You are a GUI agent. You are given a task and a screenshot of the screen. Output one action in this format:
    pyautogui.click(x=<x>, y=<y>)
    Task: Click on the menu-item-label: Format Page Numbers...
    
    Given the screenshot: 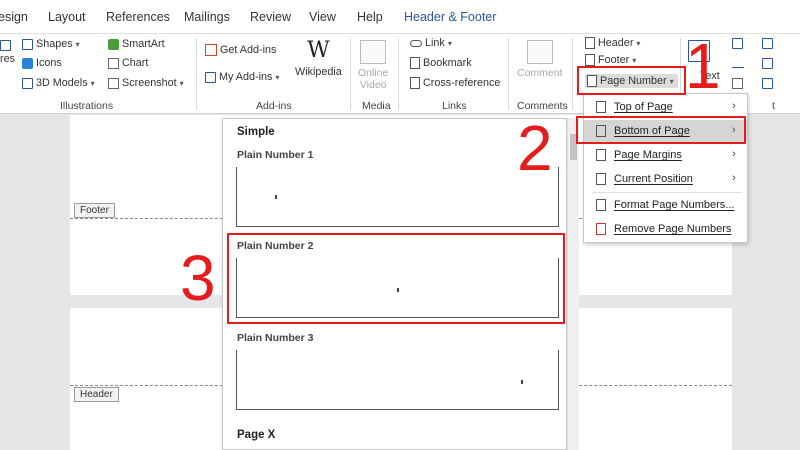 What is the action you would take?
    pyautogui.click(x=674, y=205)
    